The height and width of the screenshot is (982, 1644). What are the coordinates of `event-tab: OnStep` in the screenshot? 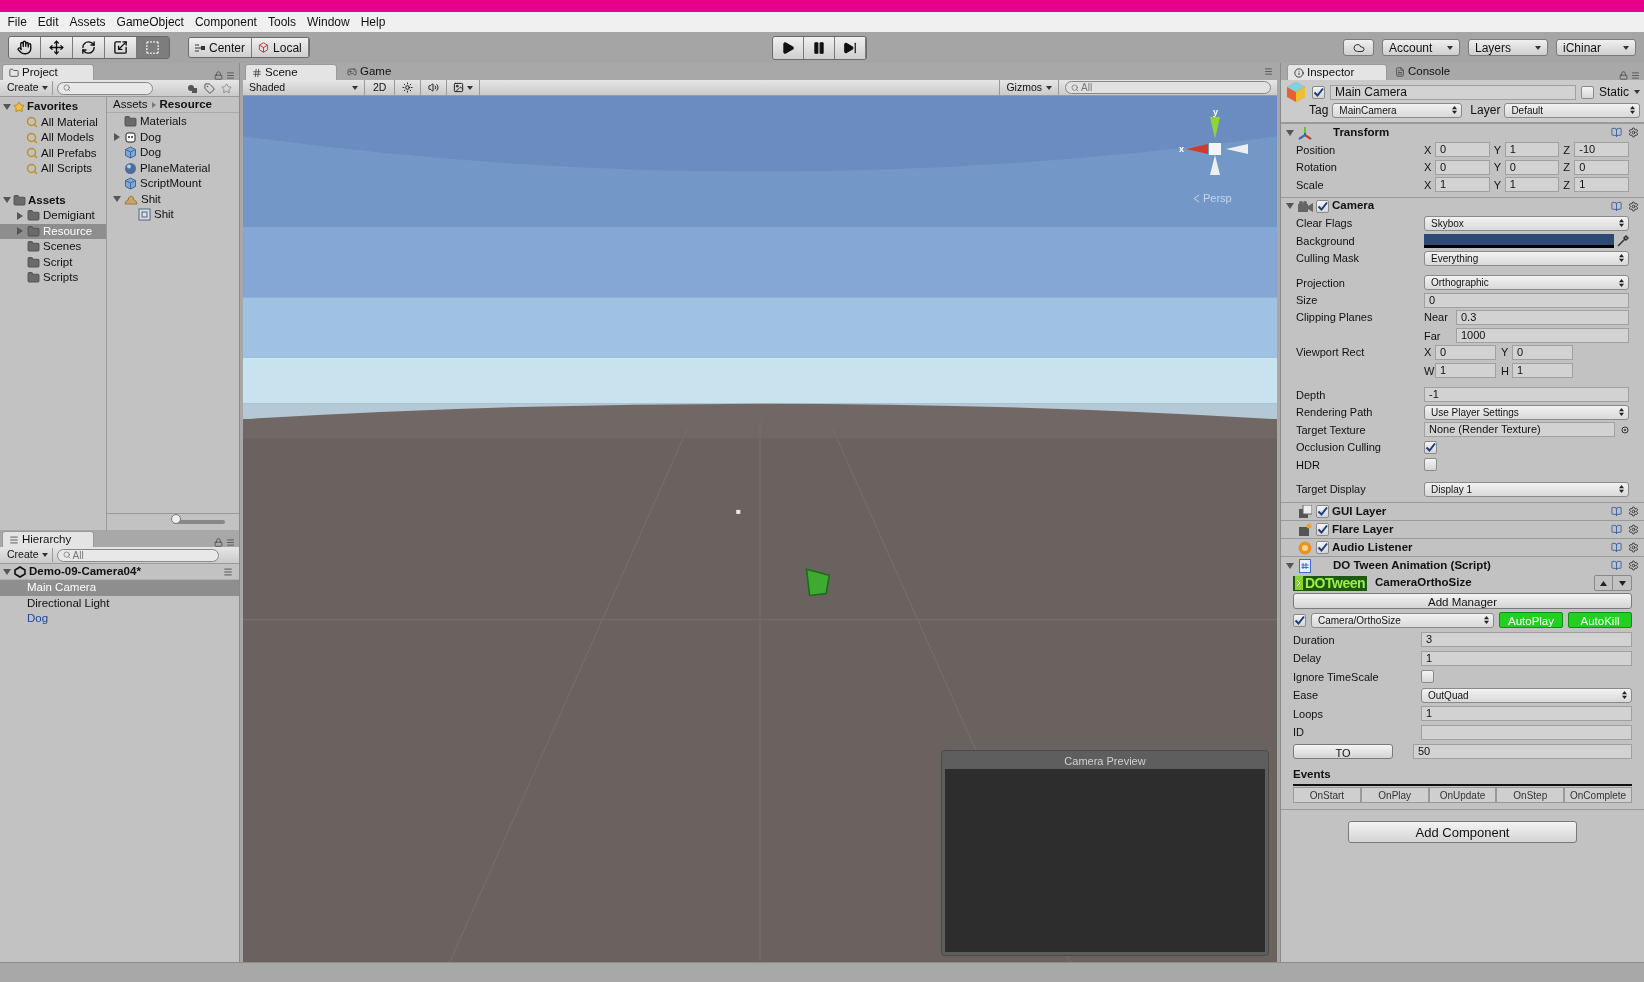 It's located at (1530, 795).